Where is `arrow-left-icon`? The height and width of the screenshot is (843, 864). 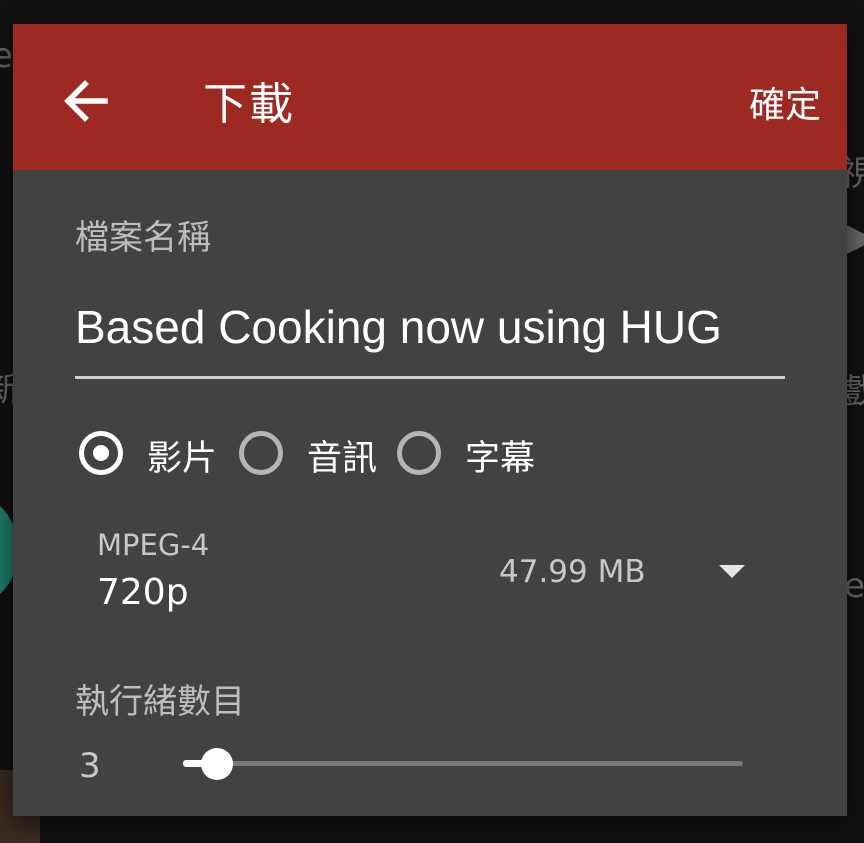 arrow-left-icon is located at coordinates (86, 101).